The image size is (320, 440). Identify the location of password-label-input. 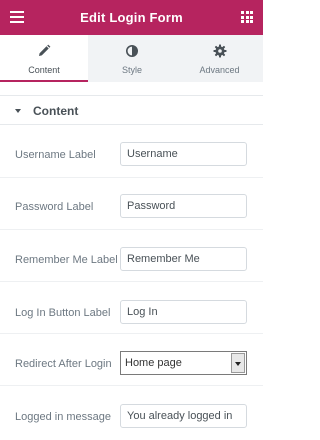
(183, 206).